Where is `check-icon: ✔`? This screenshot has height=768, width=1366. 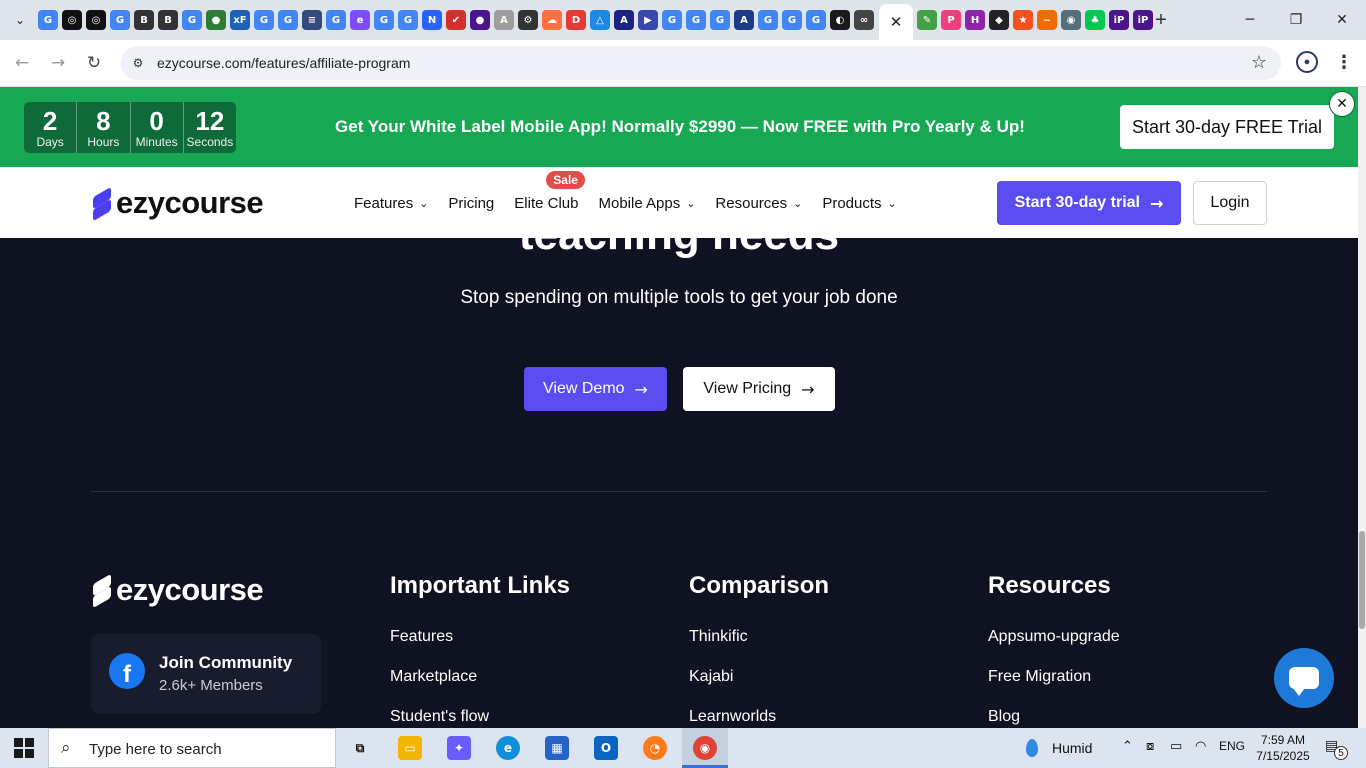
check-icon: ✔ is located at coordinates (456, 20).